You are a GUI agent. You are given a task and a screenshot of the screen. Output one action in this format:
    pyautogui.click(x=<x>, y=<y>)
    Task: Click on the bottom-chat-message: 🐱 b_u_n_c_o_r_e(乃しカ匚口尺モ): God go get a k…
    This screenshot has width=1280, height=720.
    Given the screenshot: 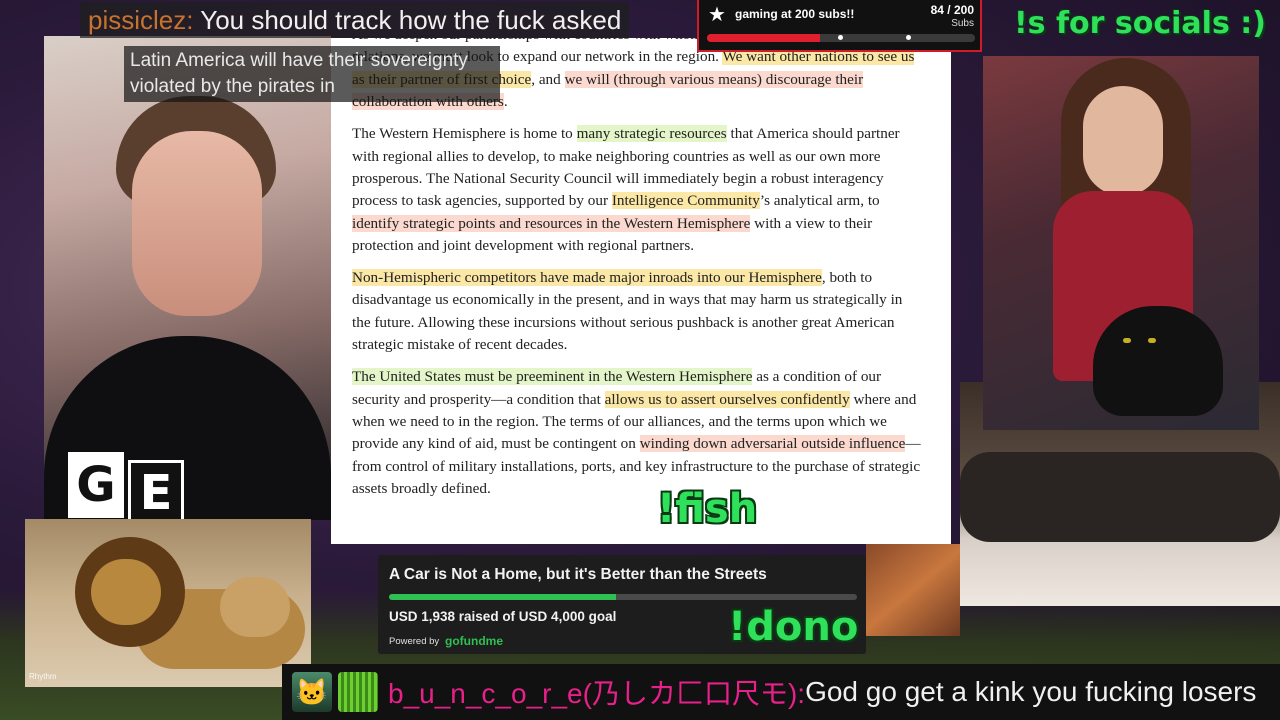 What is the action you would take?
    pyautogui.click(x=781, y=692)
    